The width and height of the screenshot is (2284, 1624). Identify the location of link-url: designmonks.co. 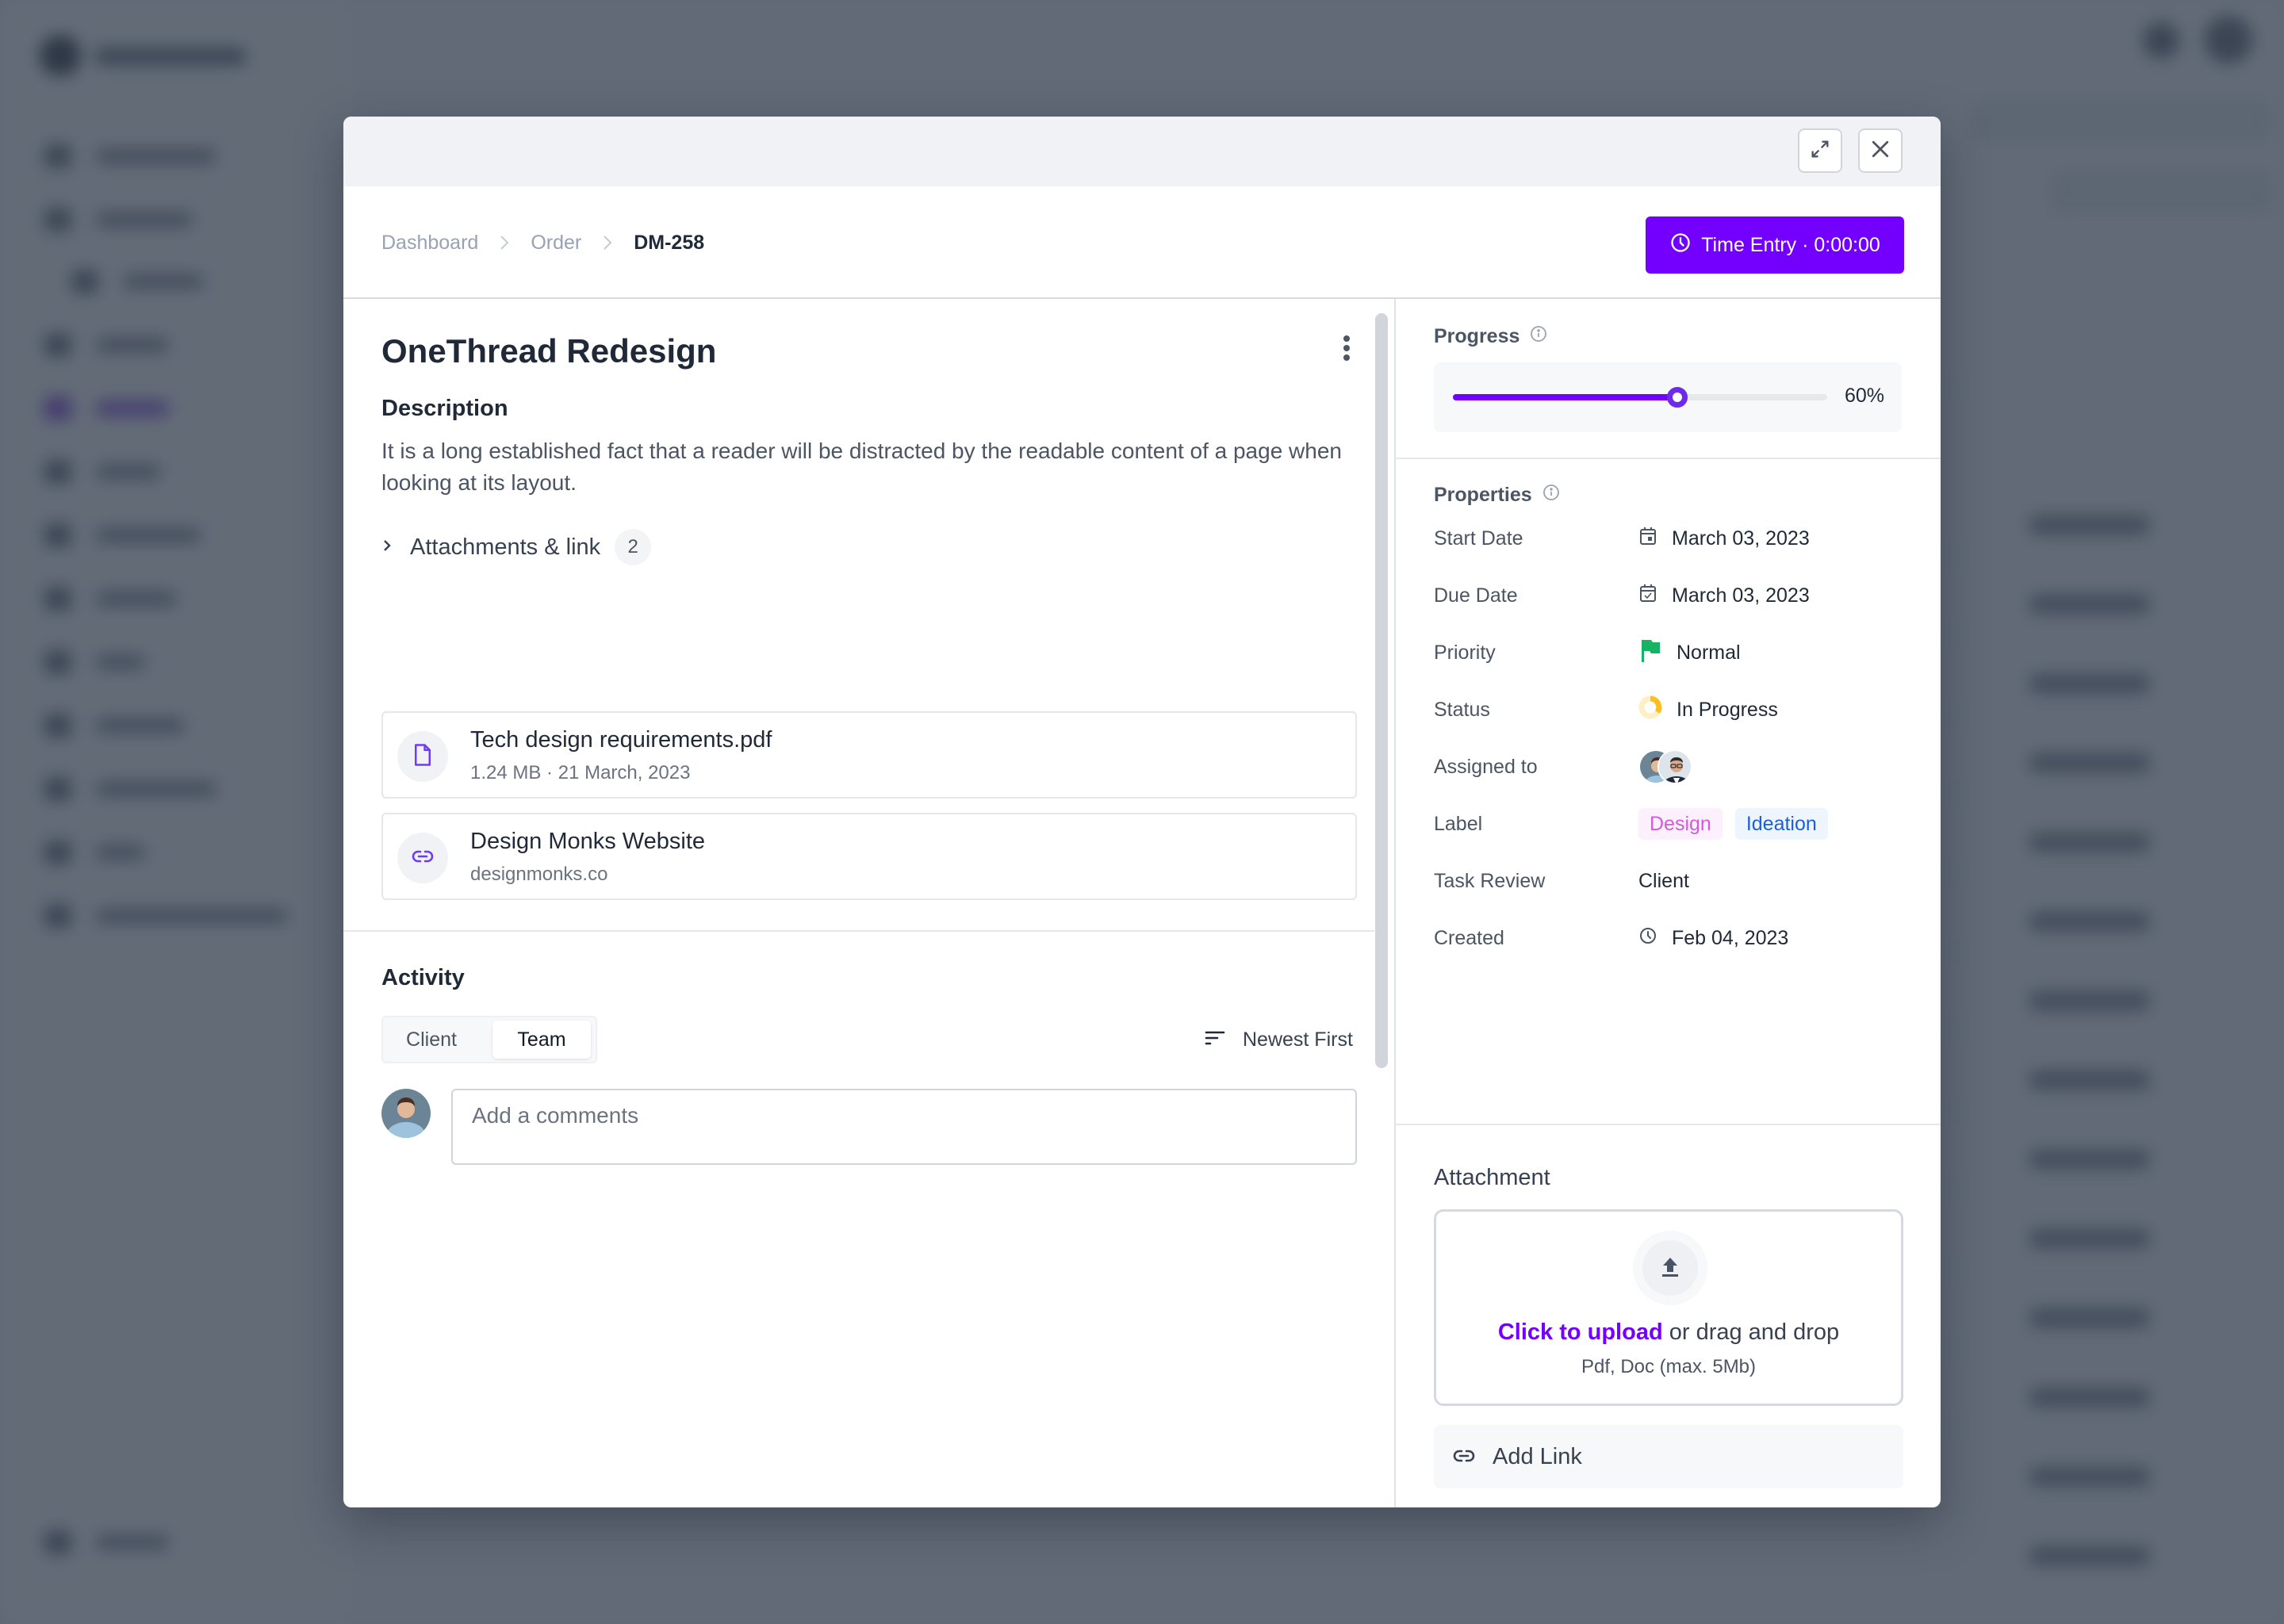
(539, 875).